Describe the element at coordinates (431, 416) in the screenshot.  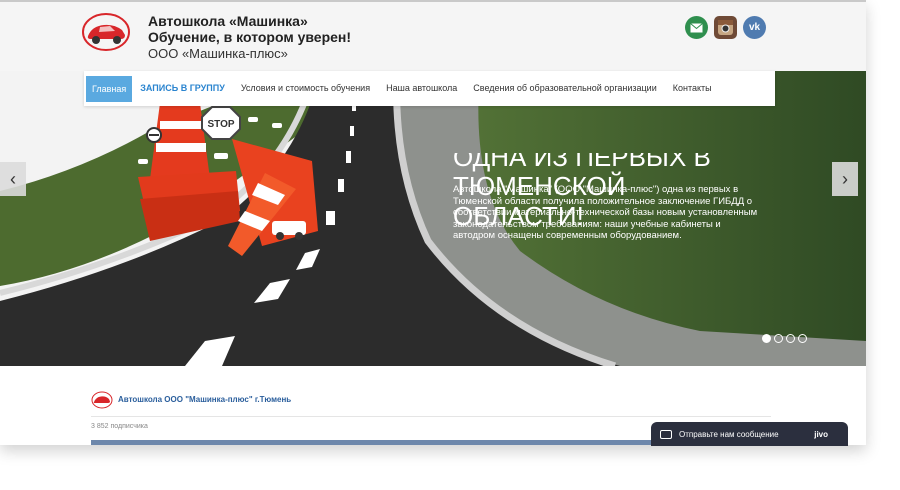
I see `widget-divider` at that location.